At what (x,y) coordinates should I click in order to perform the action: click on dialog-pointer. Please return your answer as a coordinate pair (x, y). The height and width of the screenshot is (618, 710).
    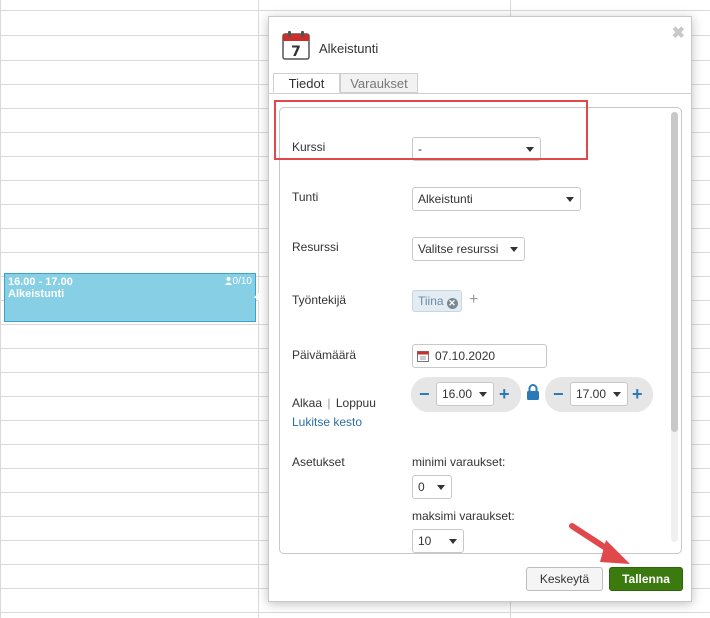
    Looking at the image, I should click on (261, 297).